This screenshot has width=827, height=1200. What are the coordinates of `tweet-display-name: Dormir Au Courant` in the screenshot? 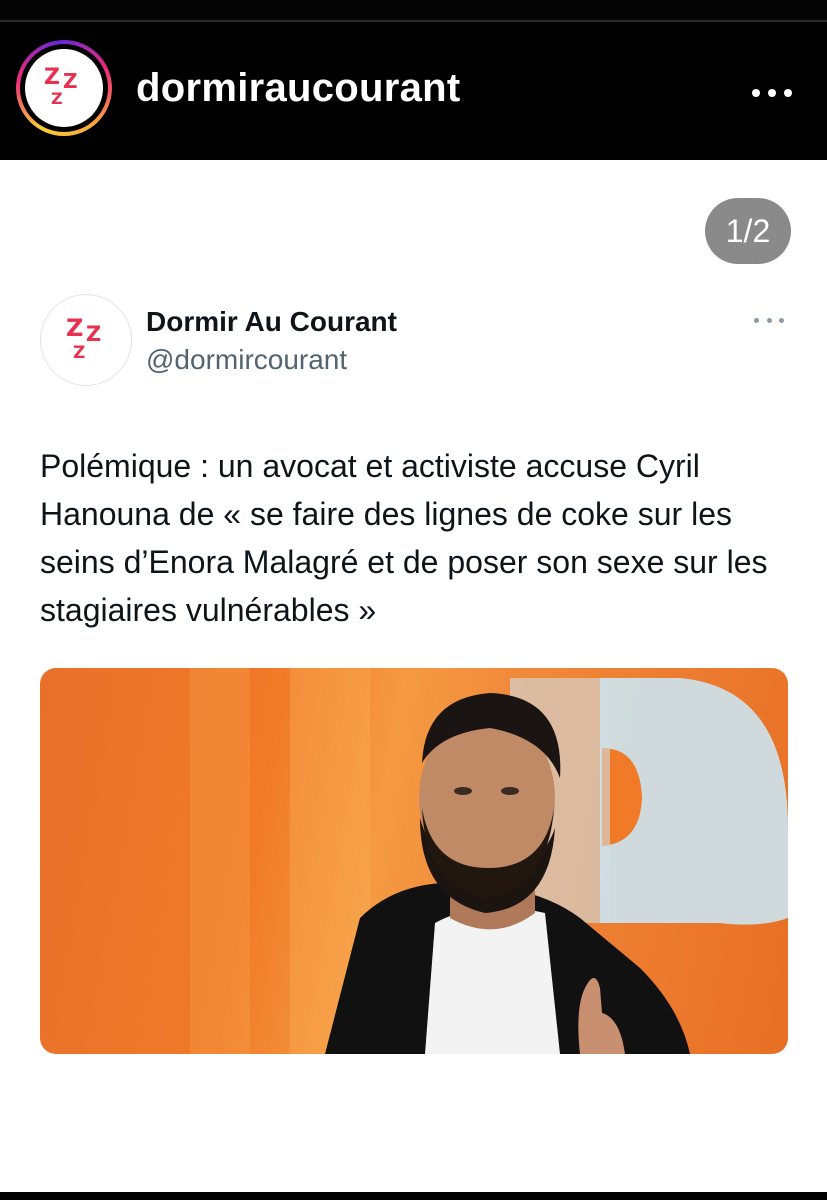 It's located at (271, 321).